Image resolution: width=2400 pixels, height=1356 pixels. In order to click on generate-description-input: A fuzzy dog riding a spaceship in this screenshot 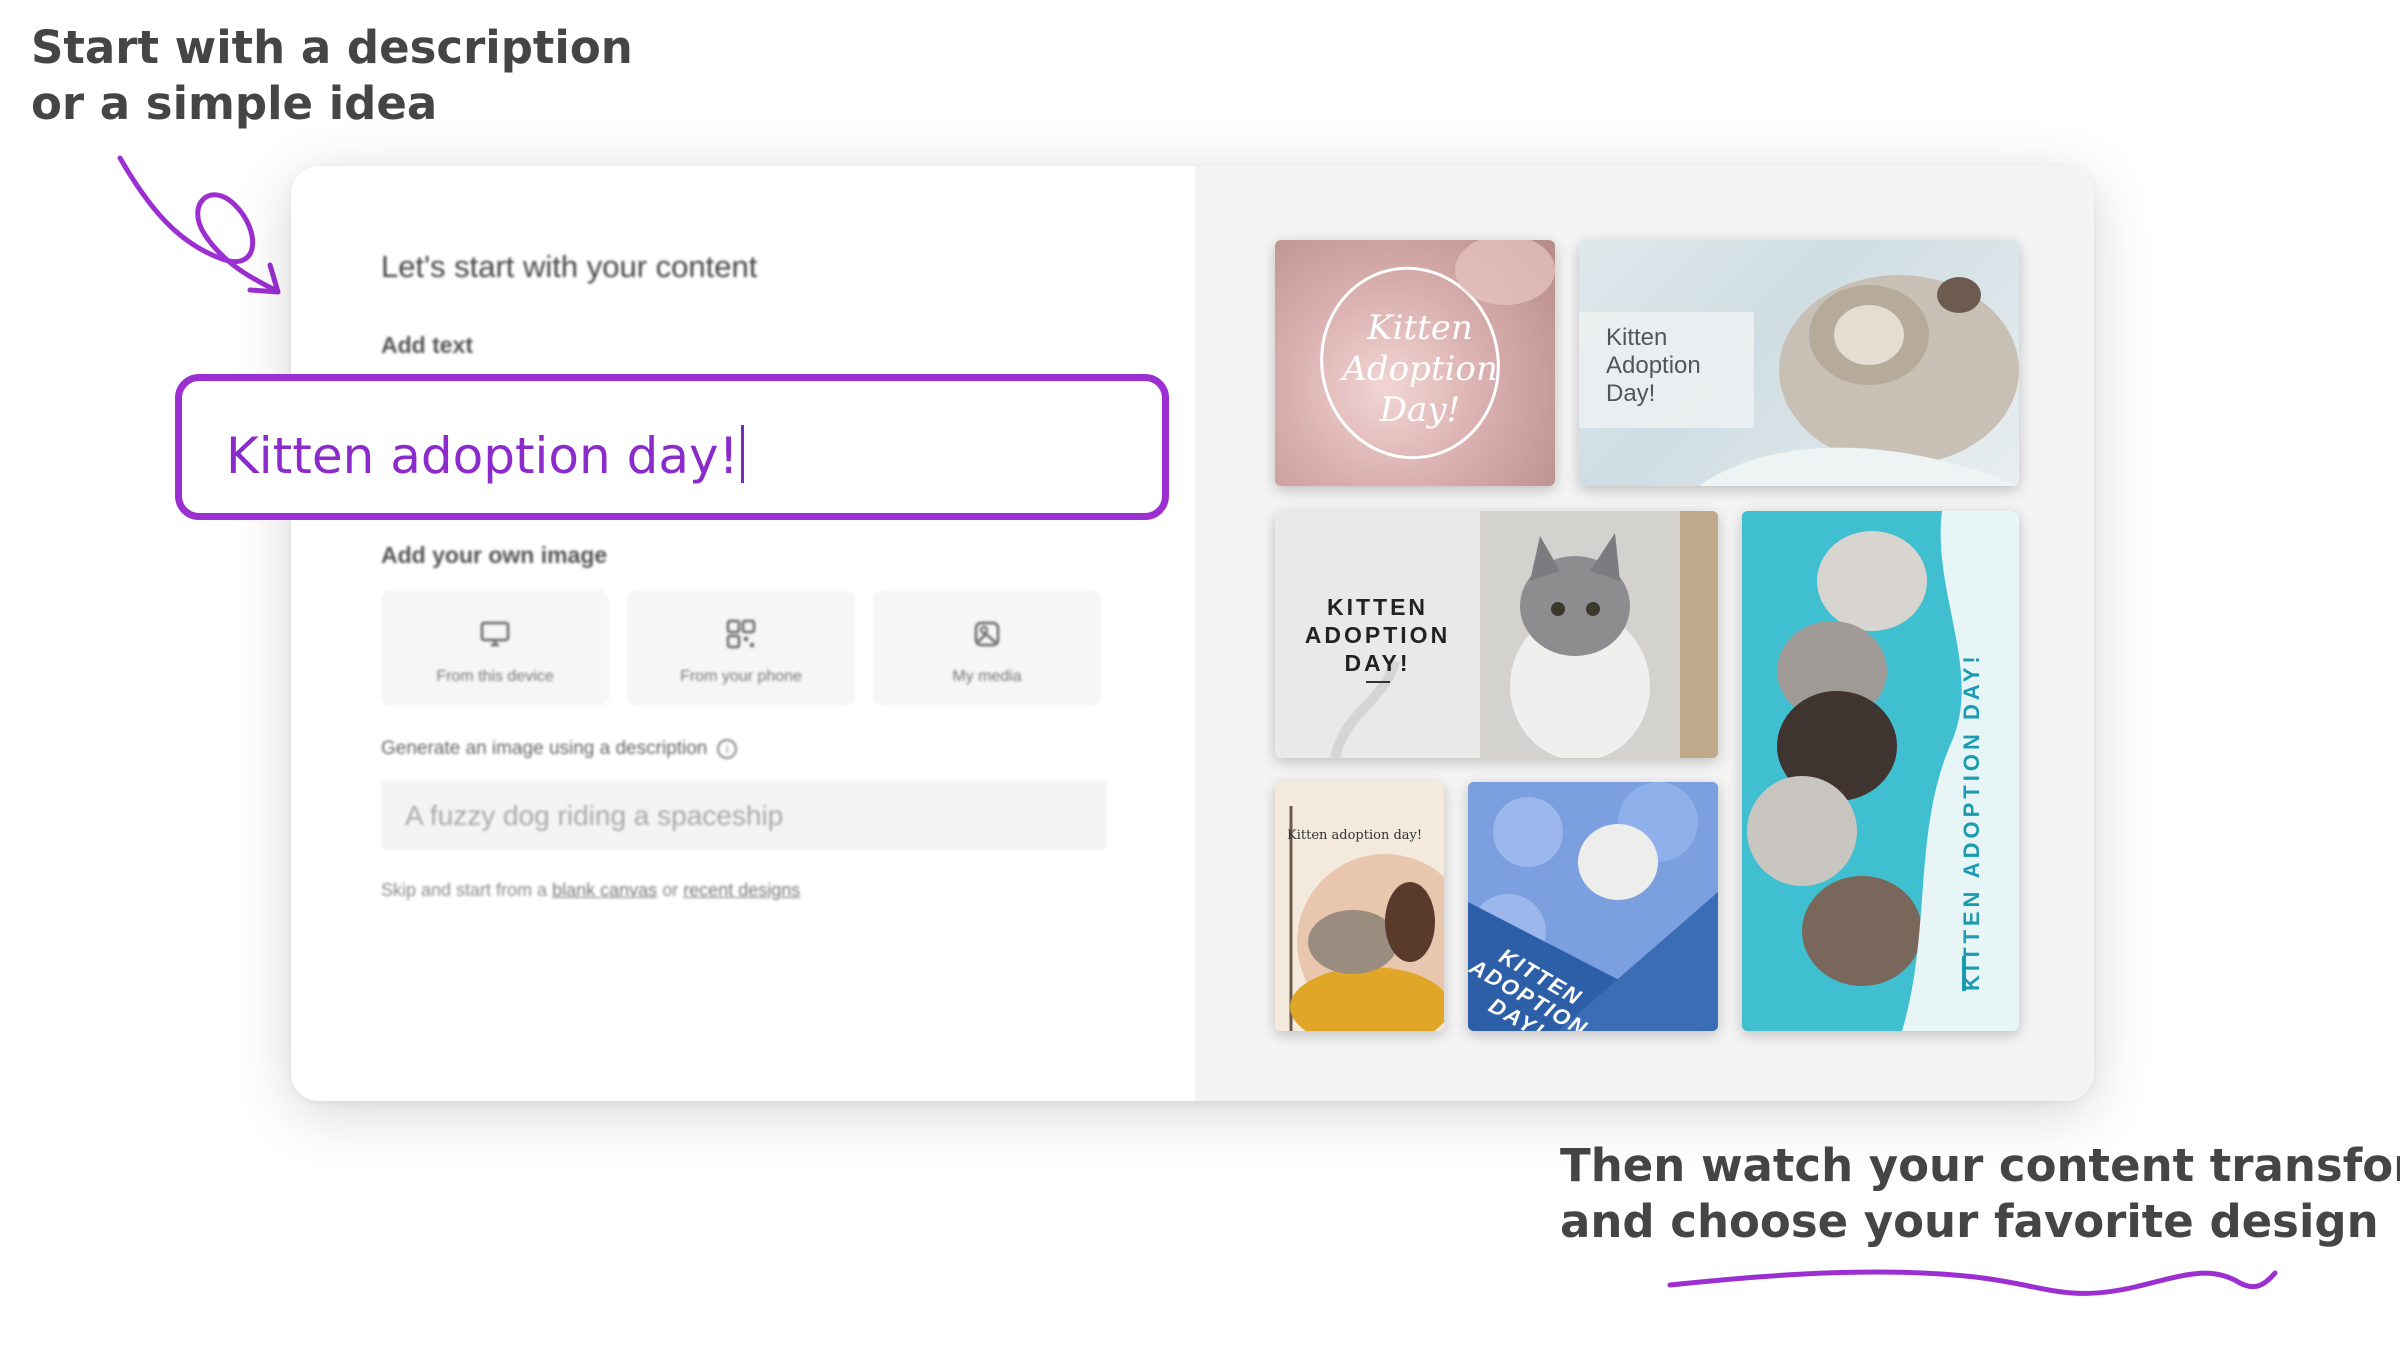, I will do `click(744, 815)`.